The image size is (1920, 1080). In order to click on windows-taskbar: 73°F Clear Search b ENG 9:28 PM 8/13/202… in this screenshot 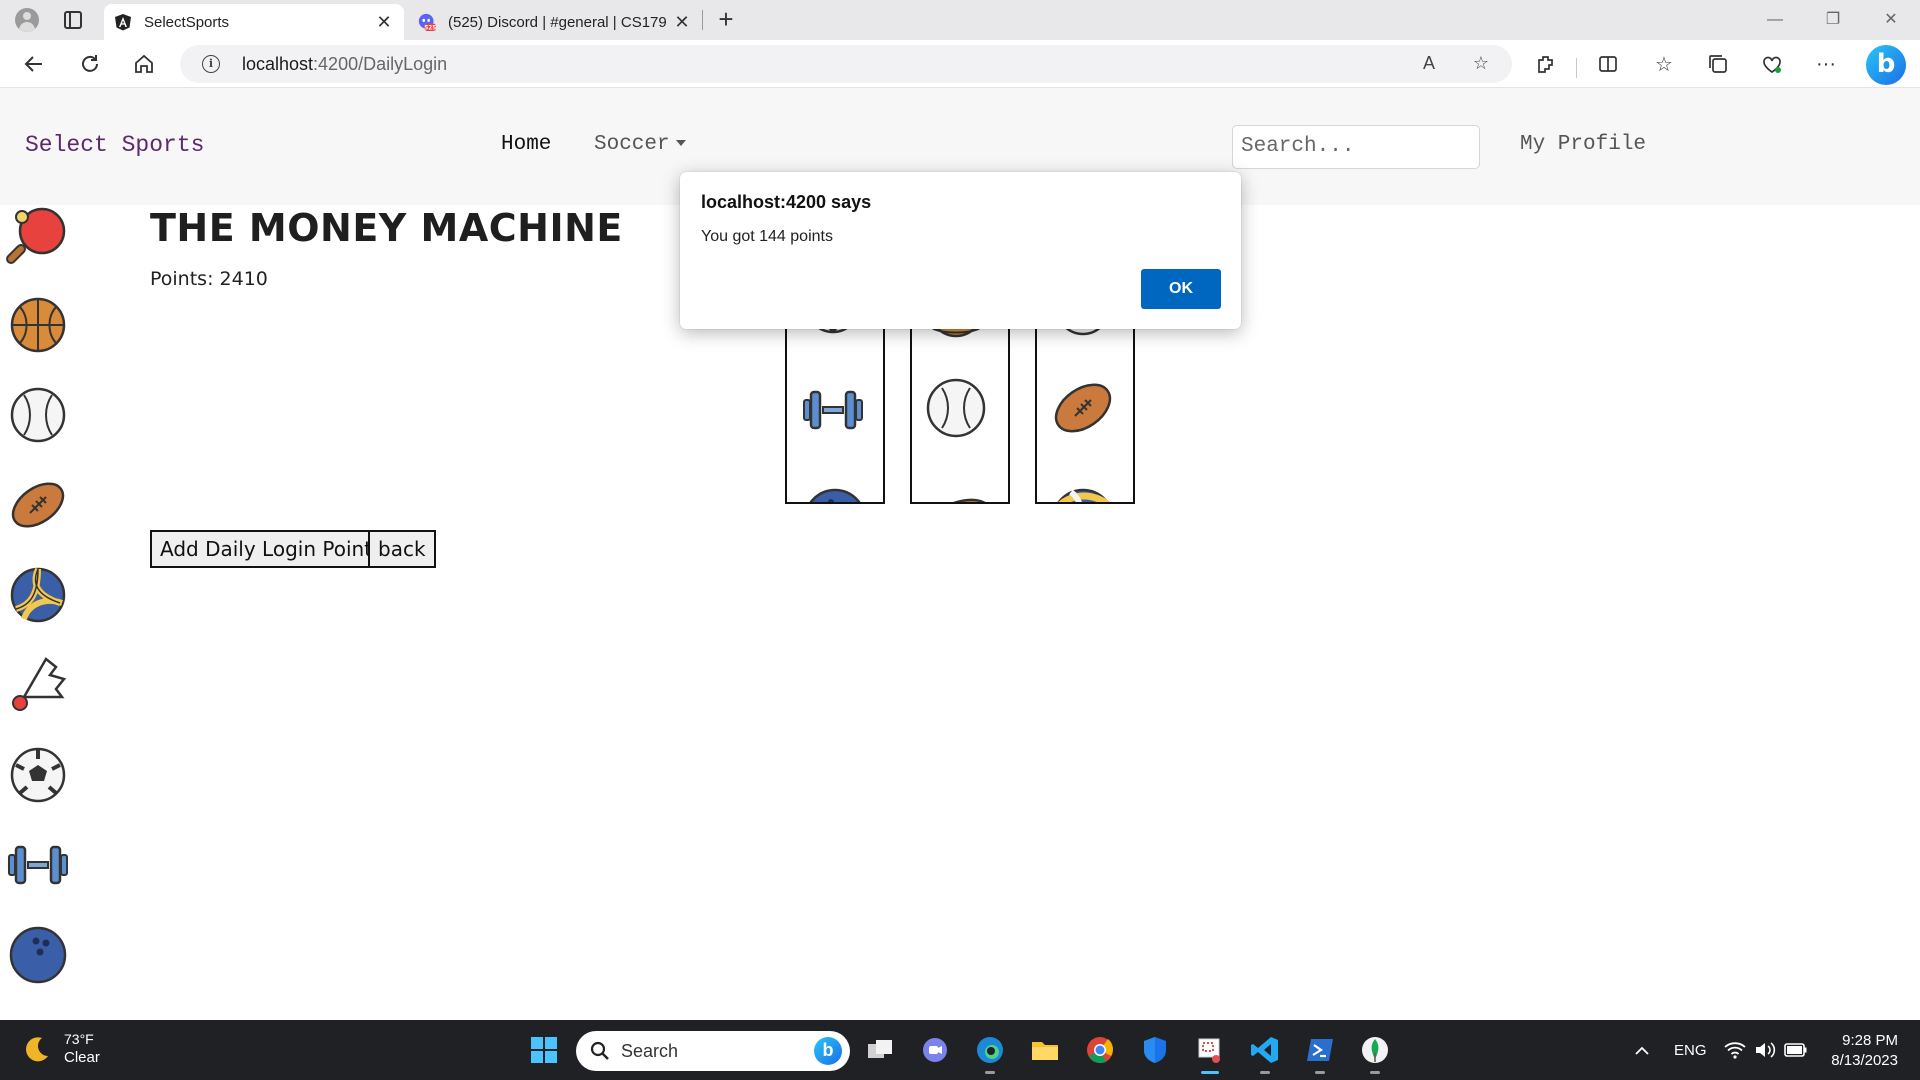, I will do `click(960, 1050)`.